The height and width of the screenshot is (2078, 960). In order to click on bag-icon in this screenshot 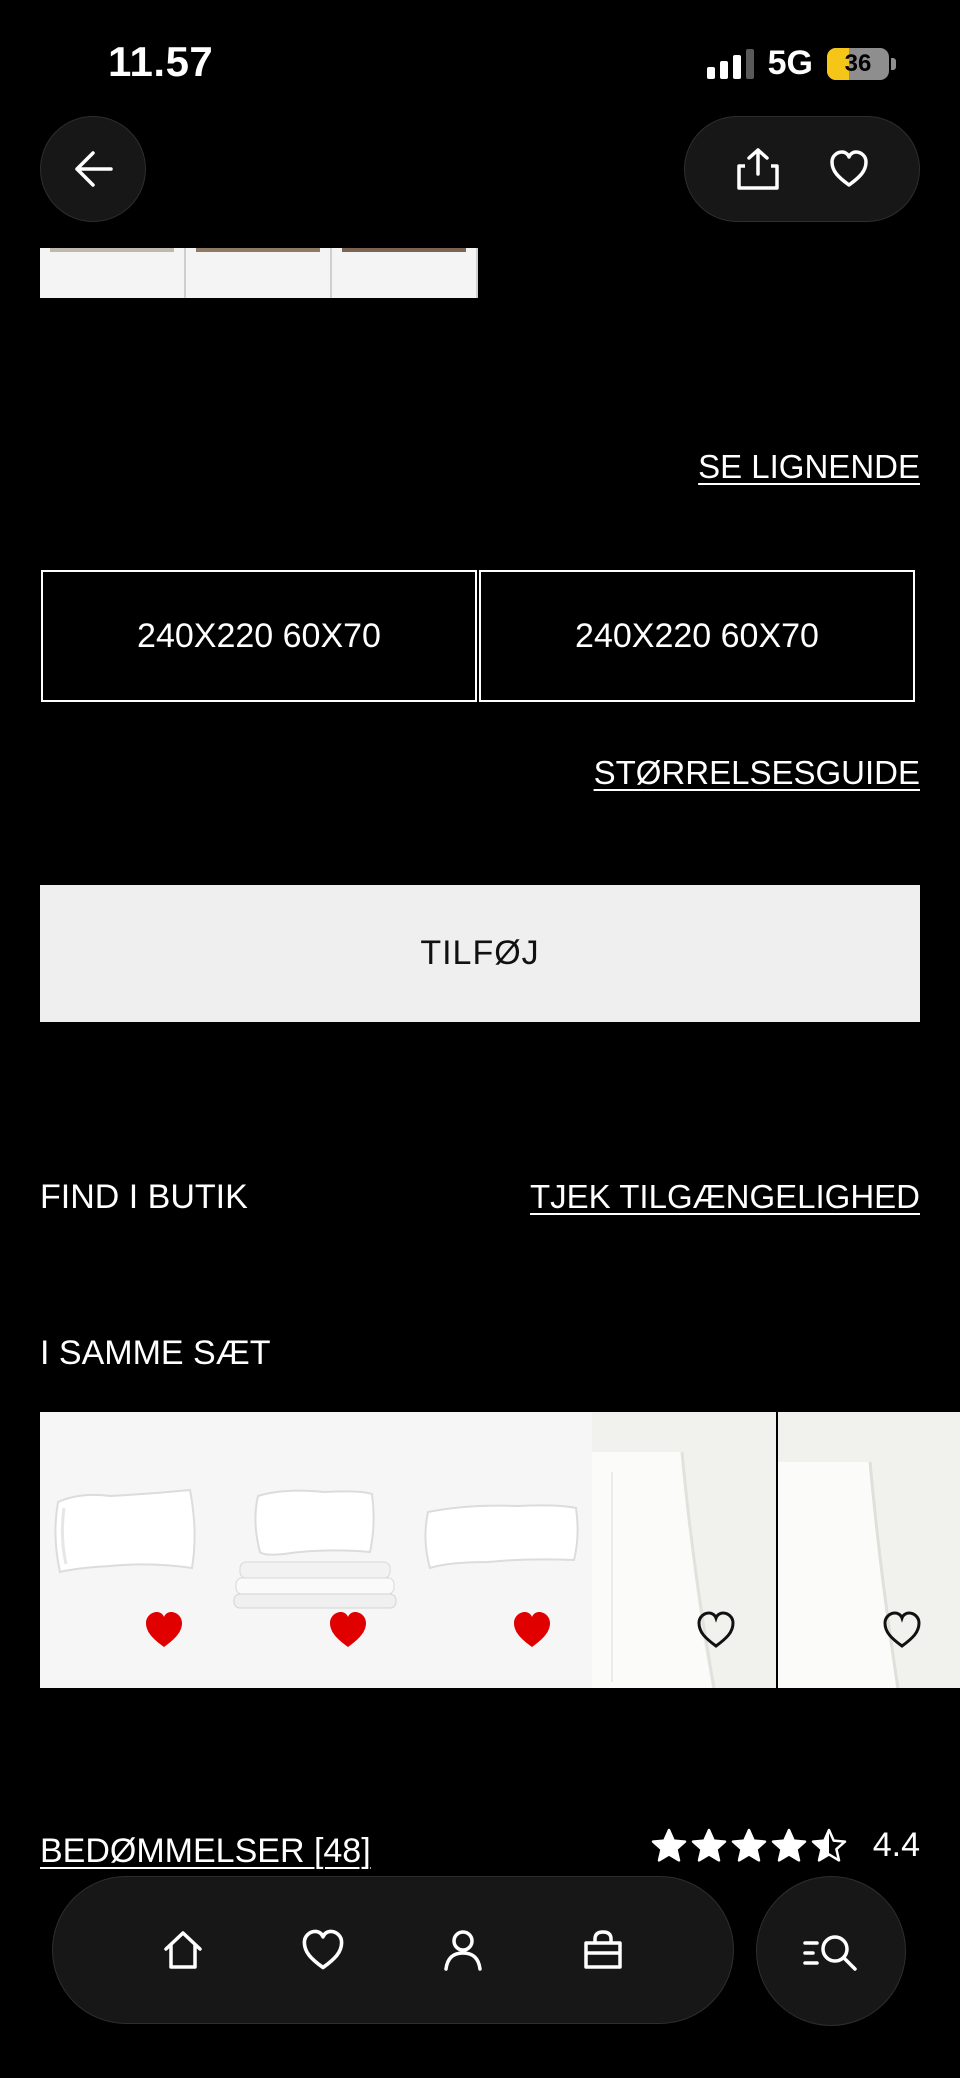, I will do `click(603, 1950)`.